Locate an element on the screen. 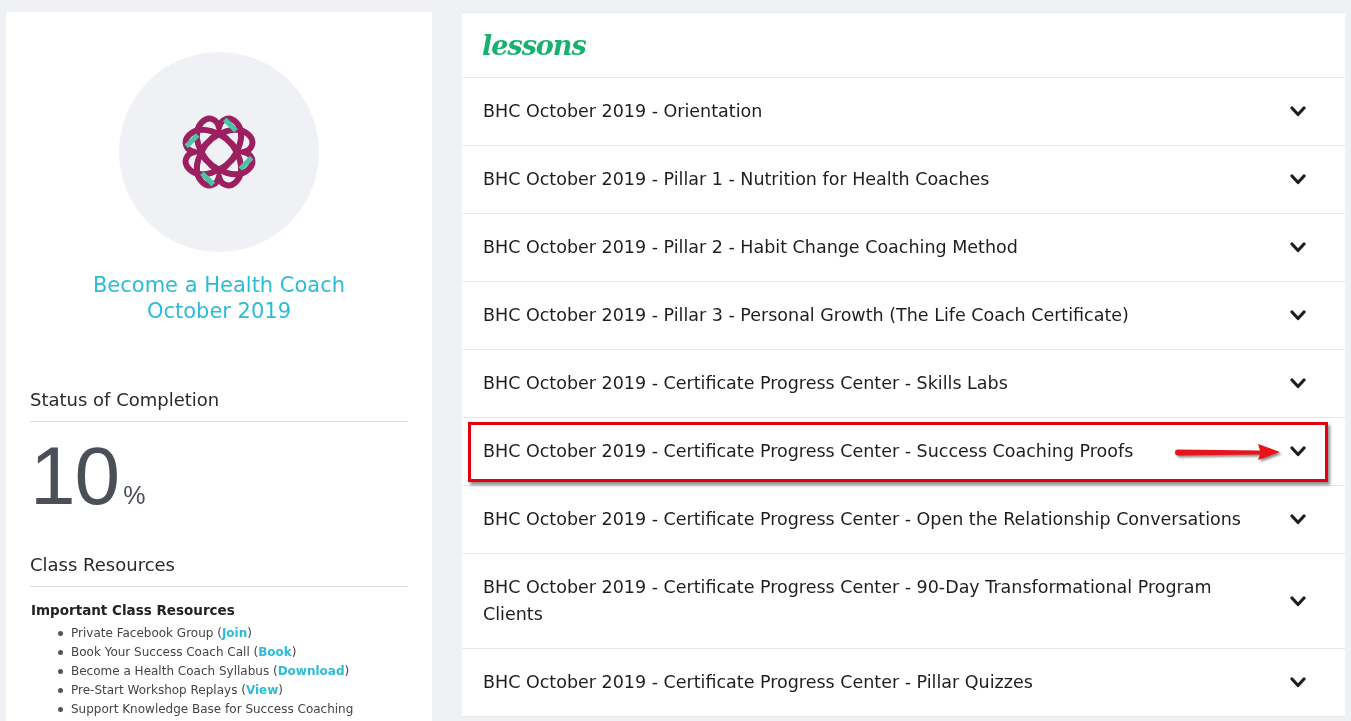 The image size is (1351, 721). resource-text: Become a Health Coach Syllabus (Download) is located at coordinates (210, 671).